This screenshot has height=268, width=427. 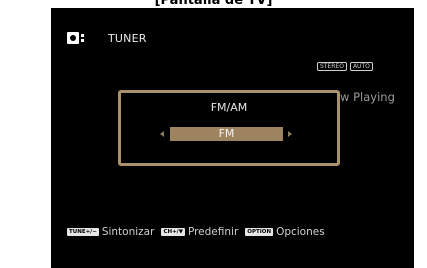 What do you see at coordinates (259, 232) in the screenshot?
I see `option-key-icon: OPTION` at bounding box center [259, 232].